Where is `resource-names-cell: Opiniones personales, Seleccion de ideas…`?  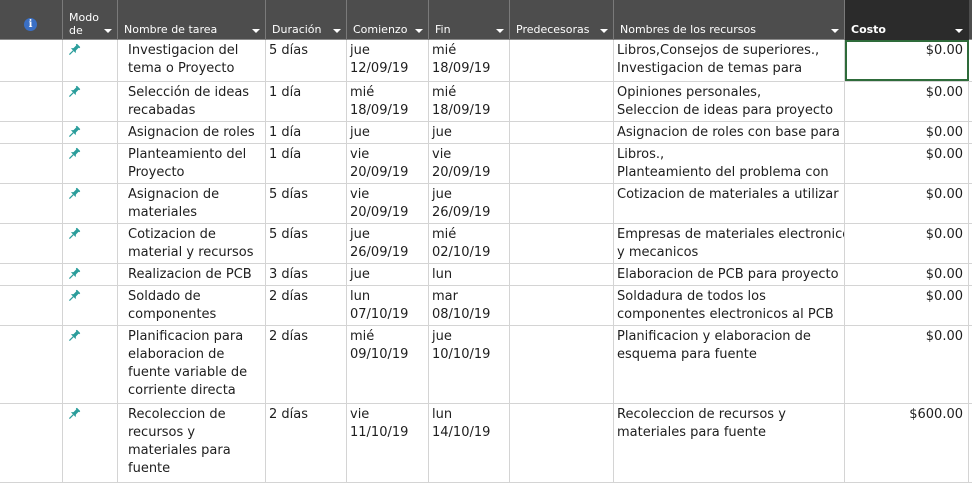
resource-names-cell: Opiniones personales, Seleccion de ideas… is located at coordinates (729, 101).